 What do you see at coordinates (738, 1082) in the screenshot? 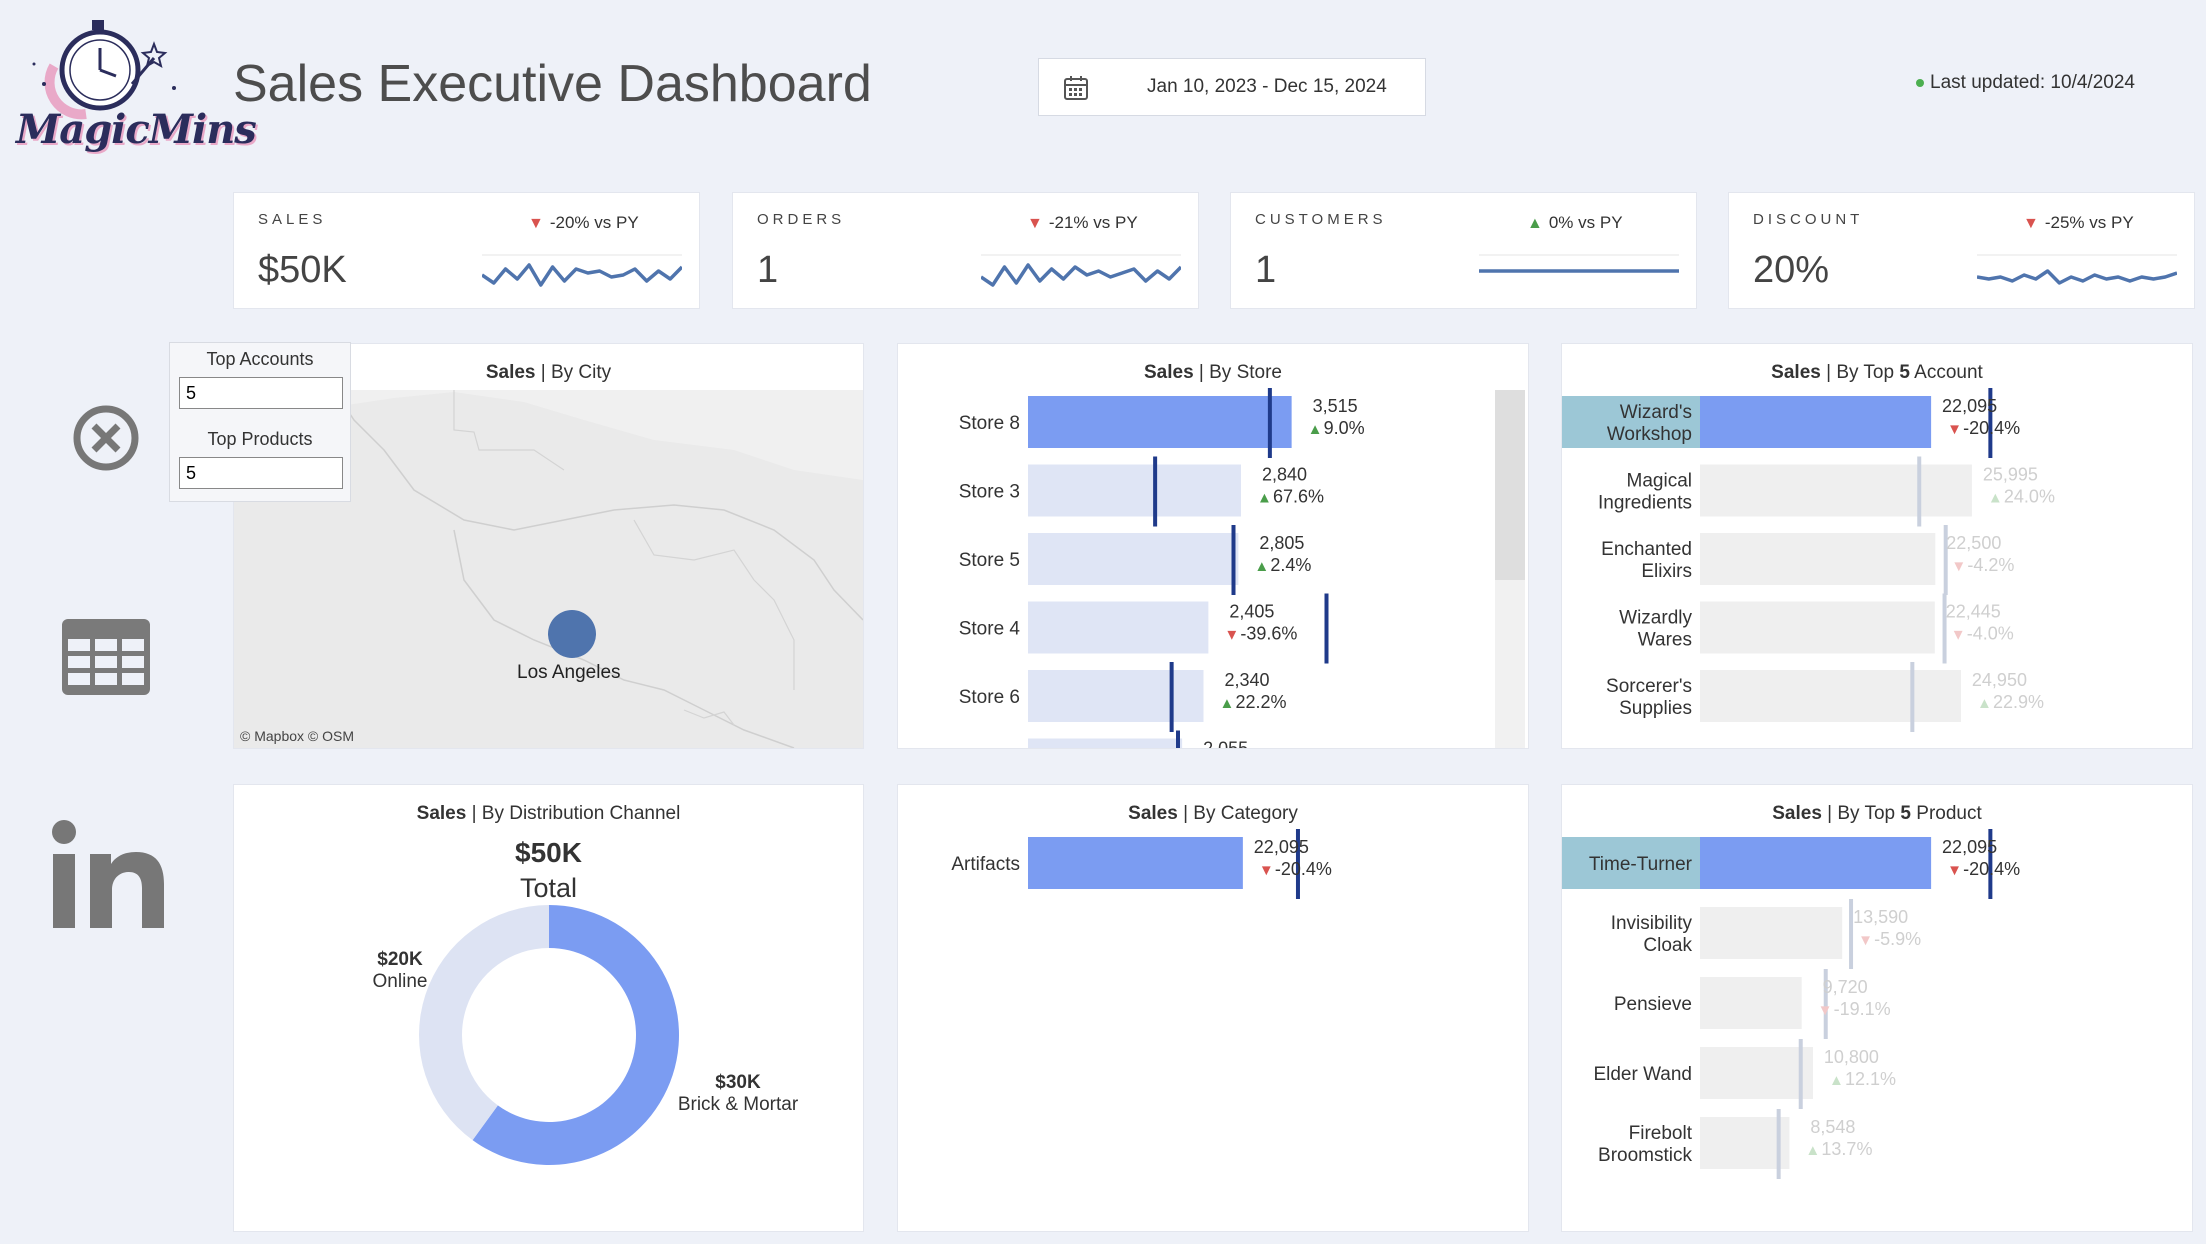
I see `brick-segment-value: $30K` at bounding box center [738, 1082].